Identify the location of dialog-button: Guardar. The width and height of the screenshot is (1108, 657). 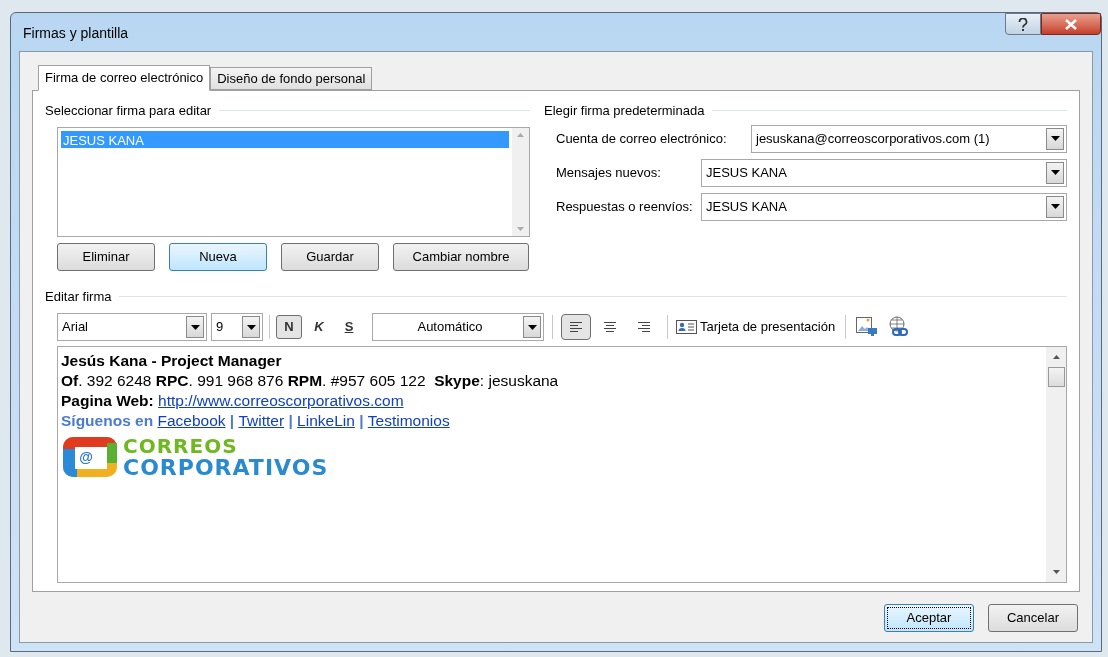
(330, 256).